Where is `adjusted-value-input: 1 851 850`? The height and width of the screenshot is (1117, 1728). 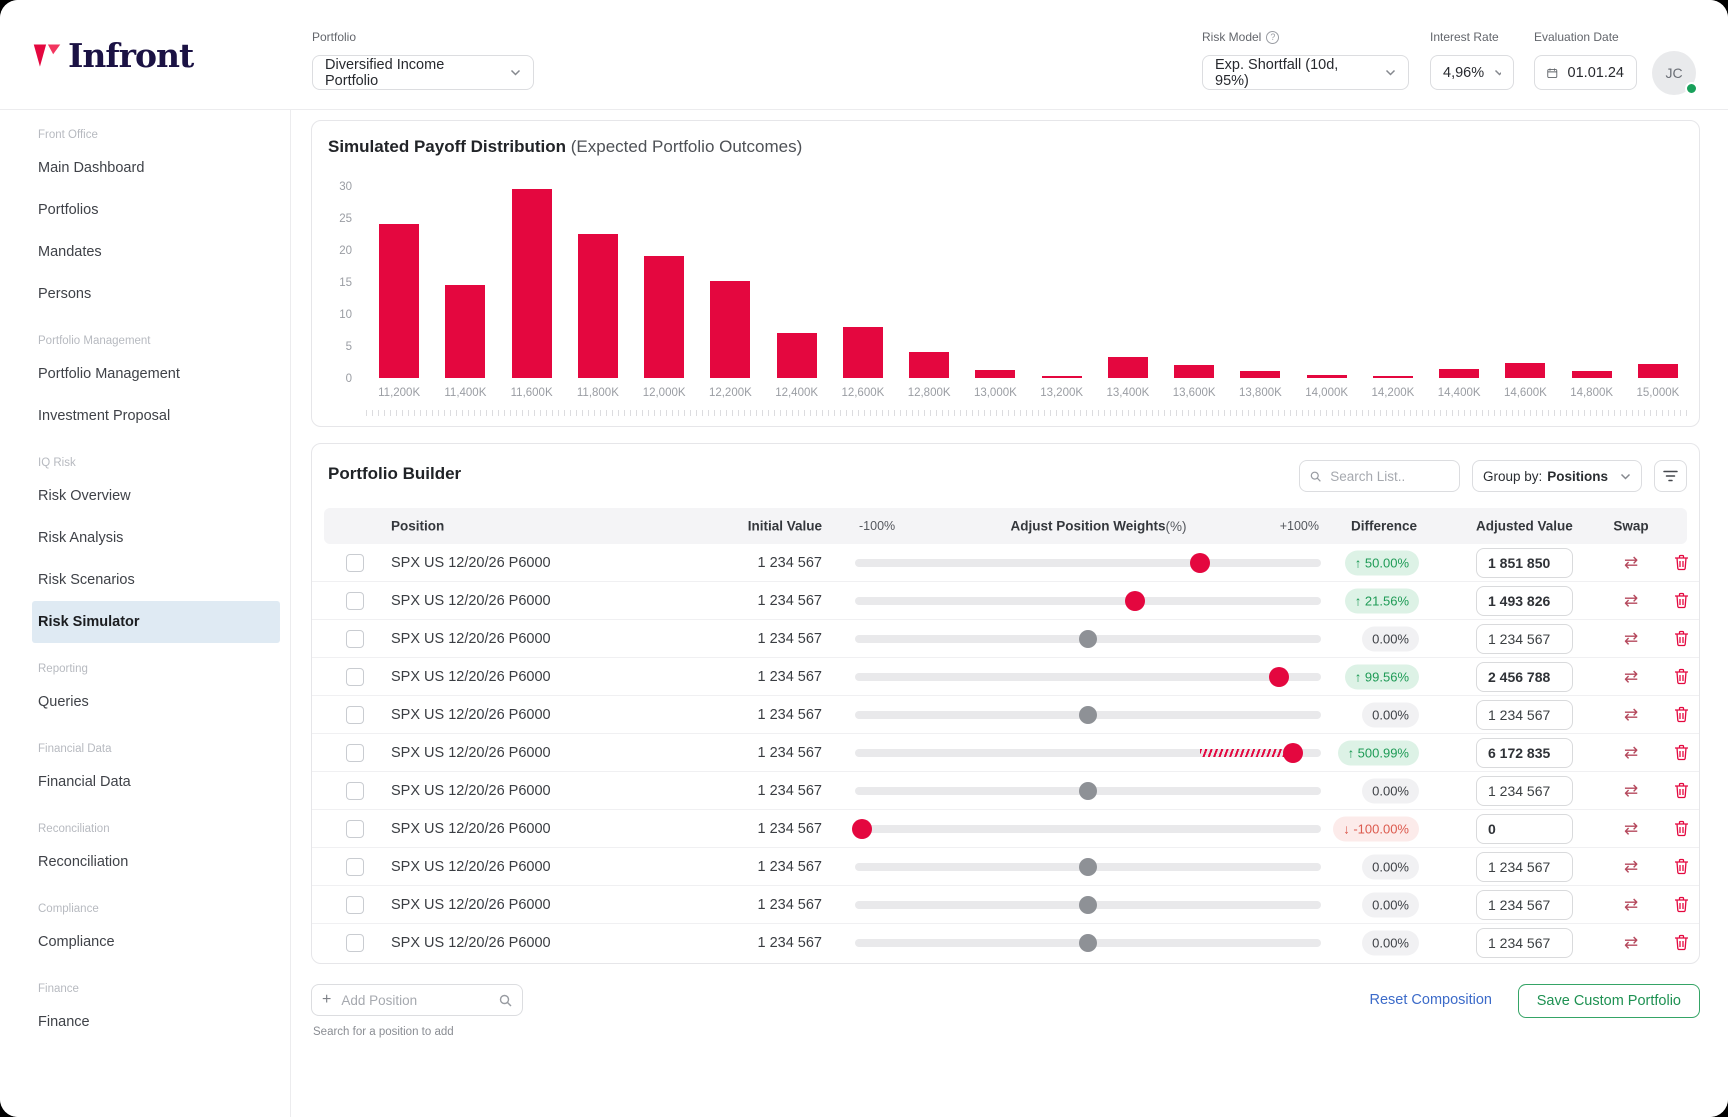 adjusted-value-input: 1 851 850 is located at coordinates (1524, 562).